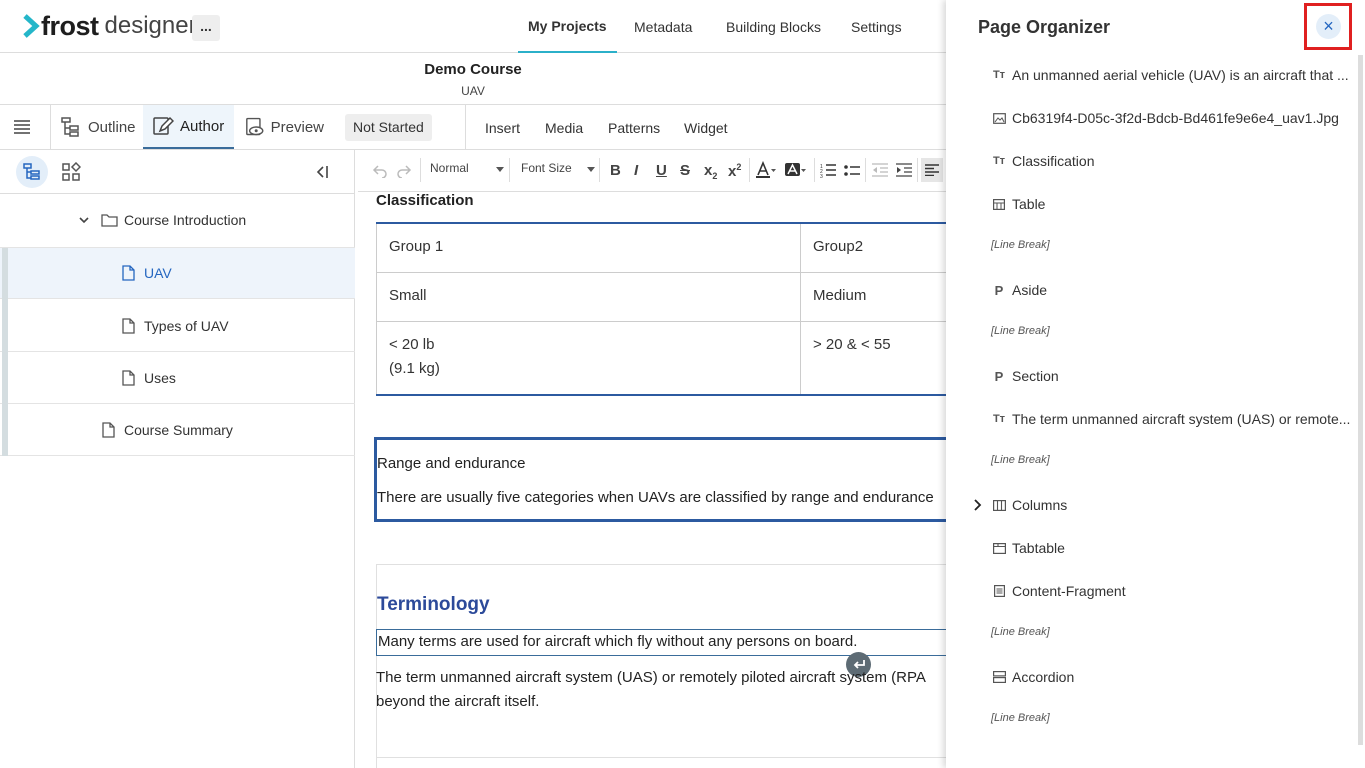  I want to click on table-cell: < 20 lb (9.1 kg), so click(588, 358).